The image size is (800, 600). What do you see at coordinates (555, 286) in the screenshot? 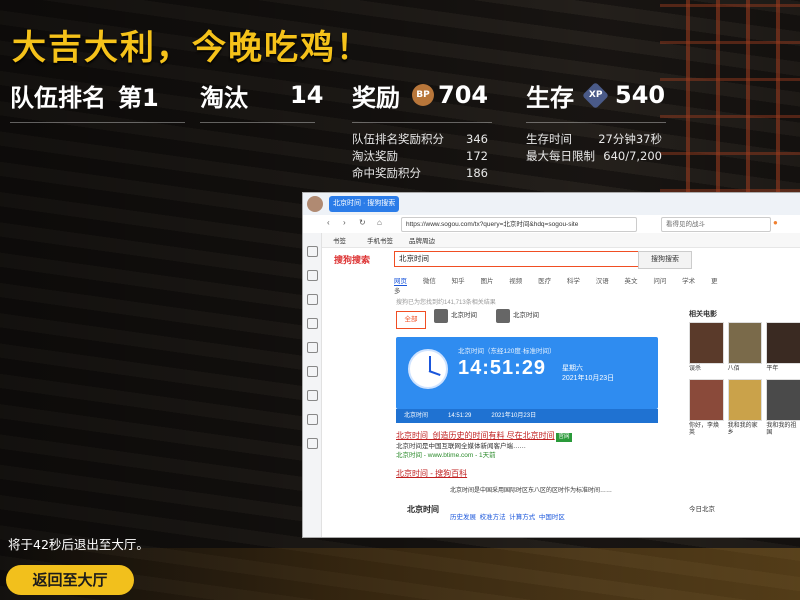
I see `tab-more: 更多` at bounding box center [555, 286].